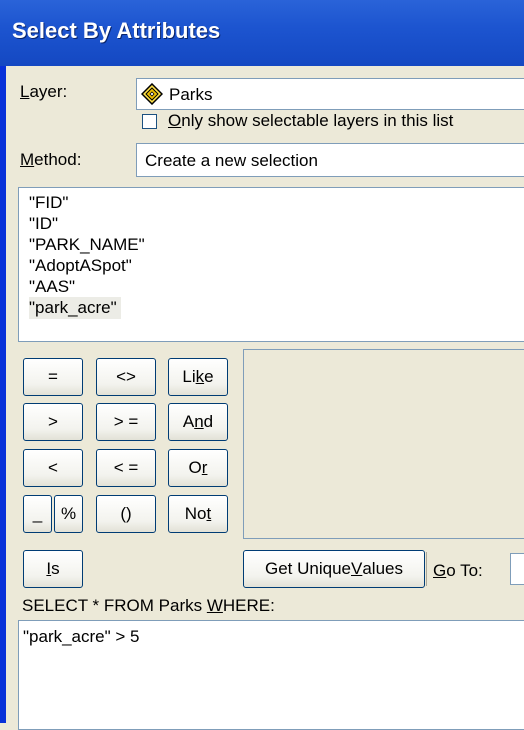 Image resolution: width=524 pixels, height=730 pixels. Describe the element at coordinates (198, 422) in the screenshot. I see `and-button: And` at that location.